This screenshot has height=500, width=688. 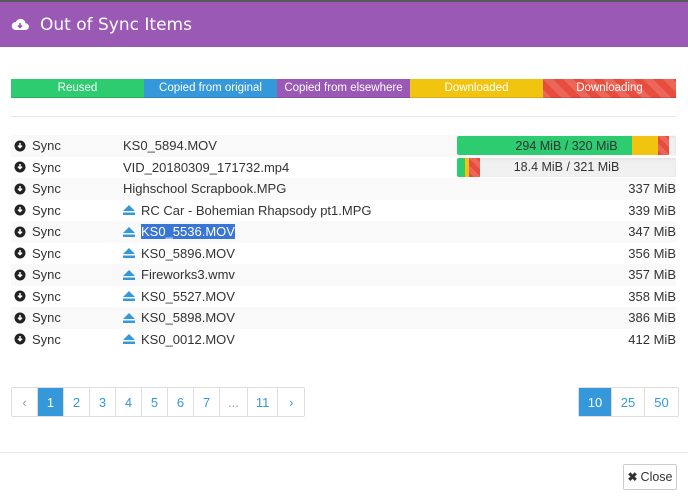 I want to click on table-row: Sync KS0_5898.MOV 386 MiB, so click(x=343, y=318).